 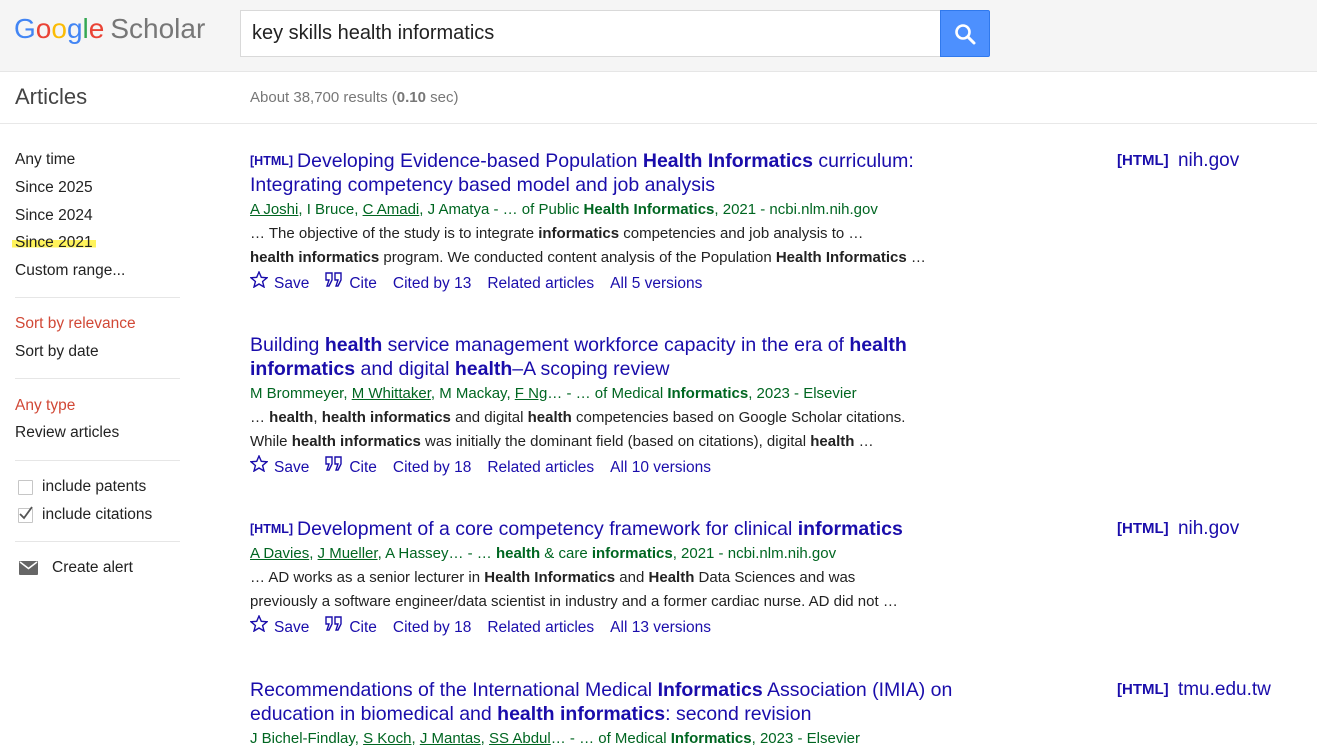 What do you see at coordinates (94, 487) in the screenshot?
I see `include-patents-label: include patents` at bounding box center [94, 487].